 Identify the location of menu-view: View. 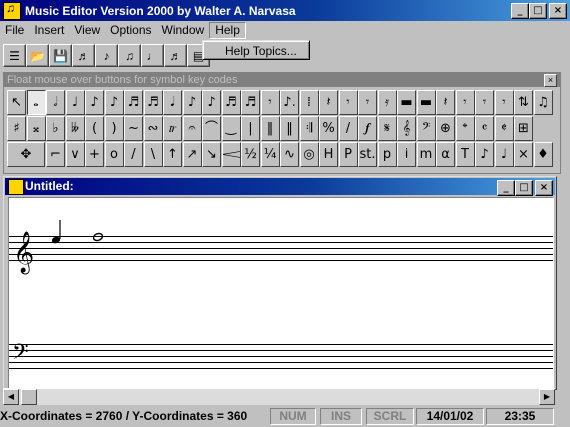
(87, 30).